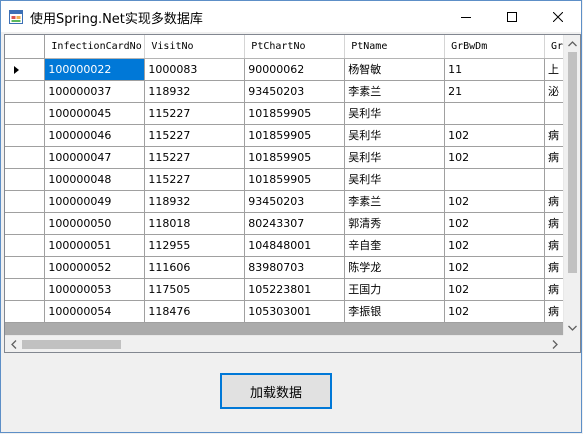 Image resolution: width=583 pixels, height=434 pixels. Describe the element at coordinates (95, 267) in the screenshot. I see `grid-cell: 100000052` at that location.